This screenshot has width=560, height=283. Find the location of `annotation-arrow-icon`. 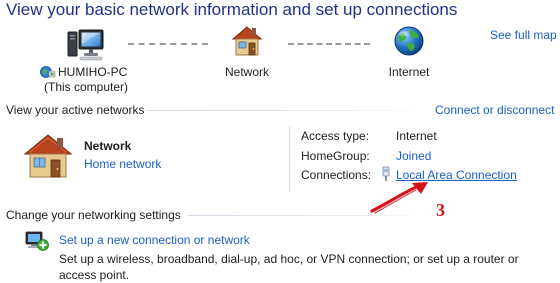

annotation-arrow-icon is located at coordinates (402, 198).